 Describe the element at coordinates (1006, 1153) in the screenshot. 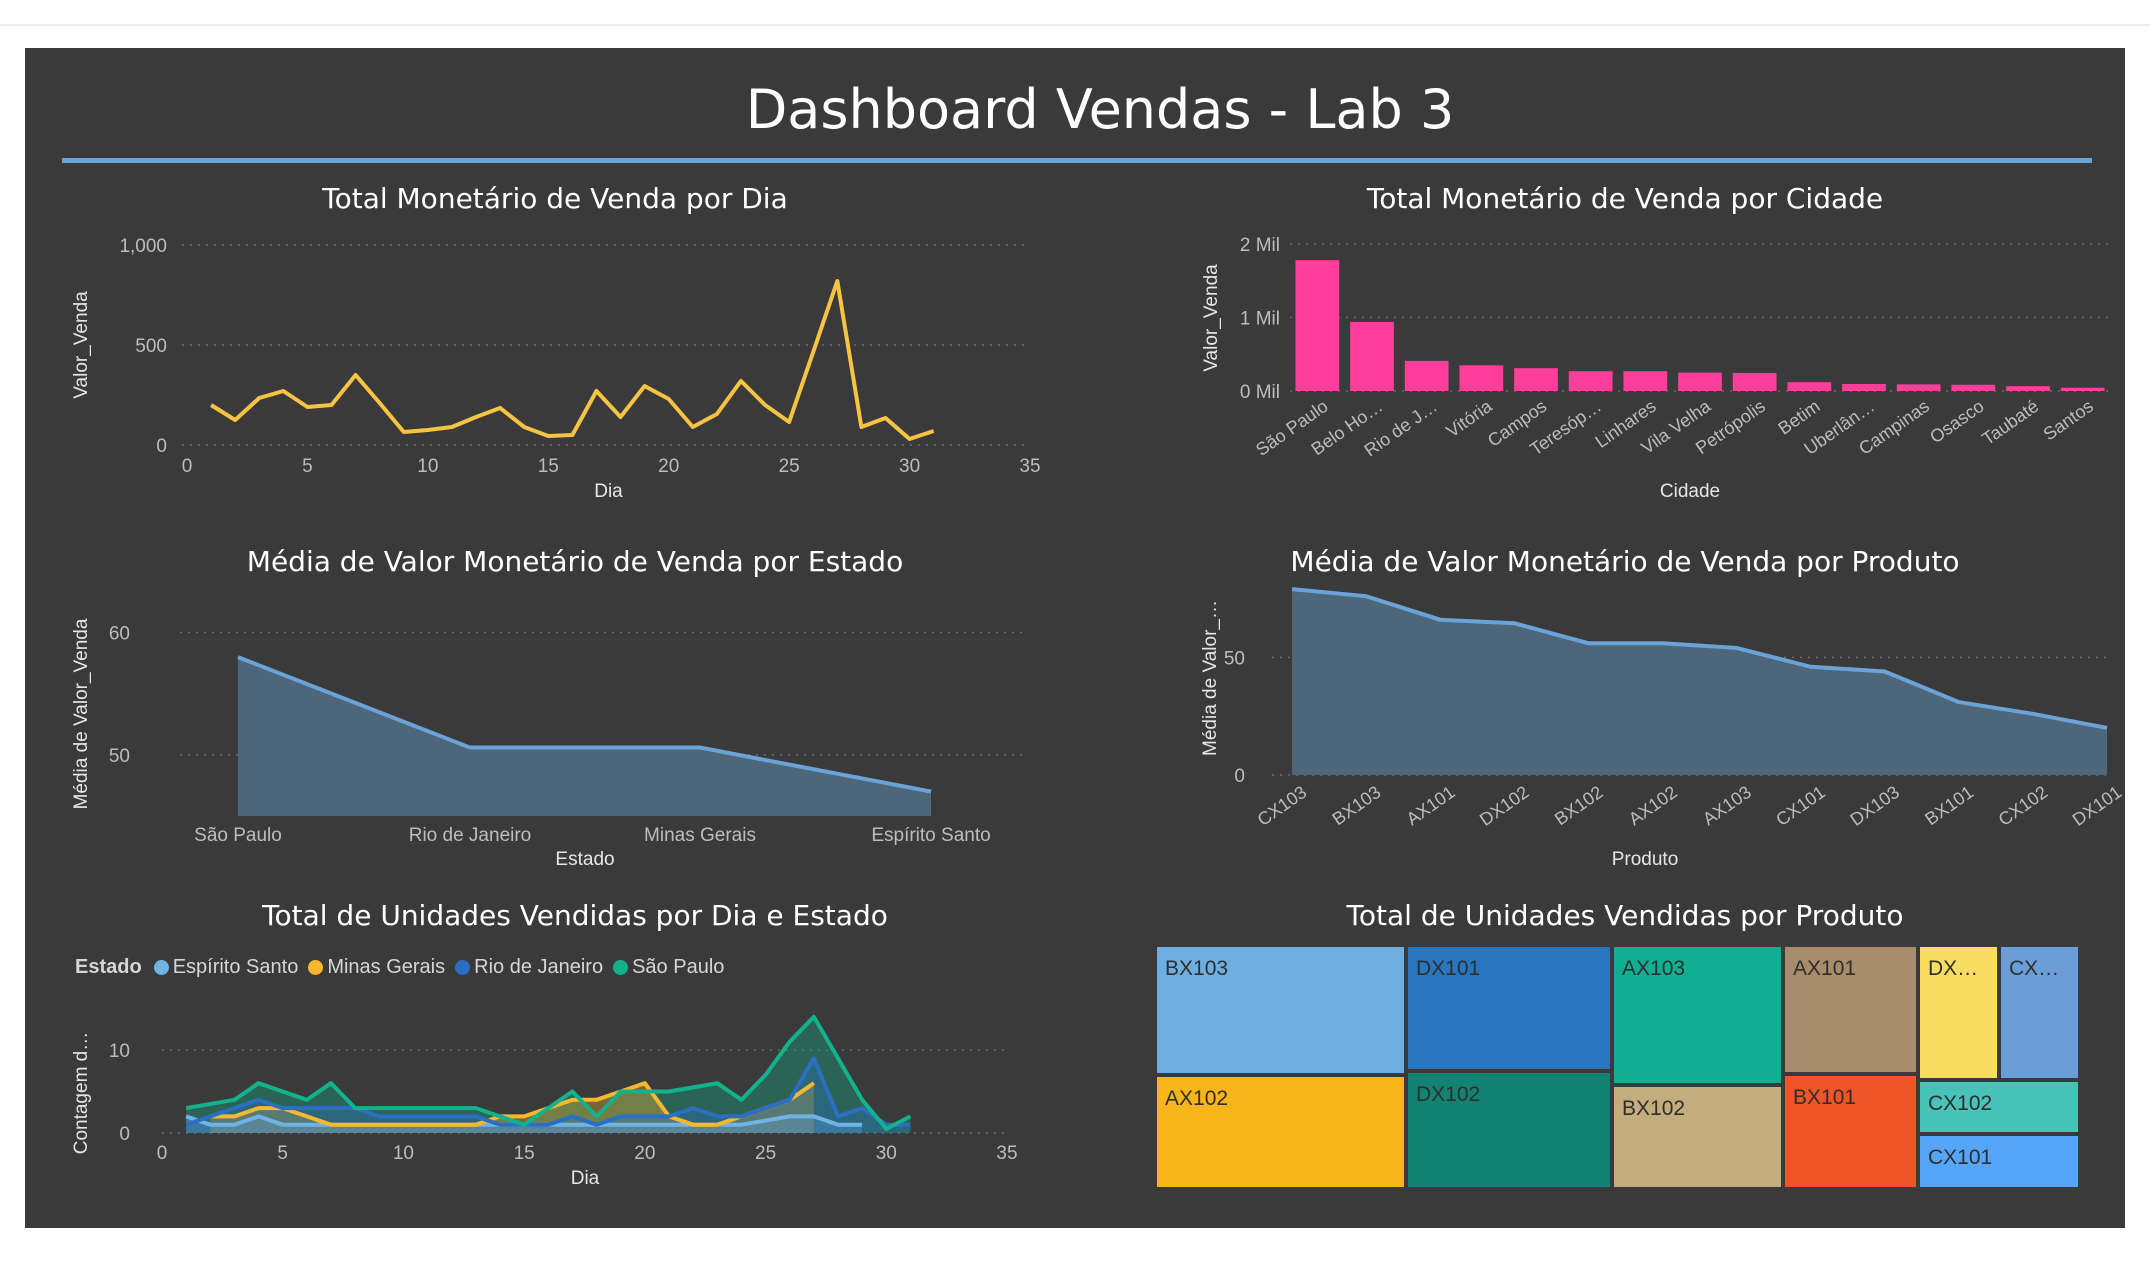

I see `x-tick-label: 35` at that location.